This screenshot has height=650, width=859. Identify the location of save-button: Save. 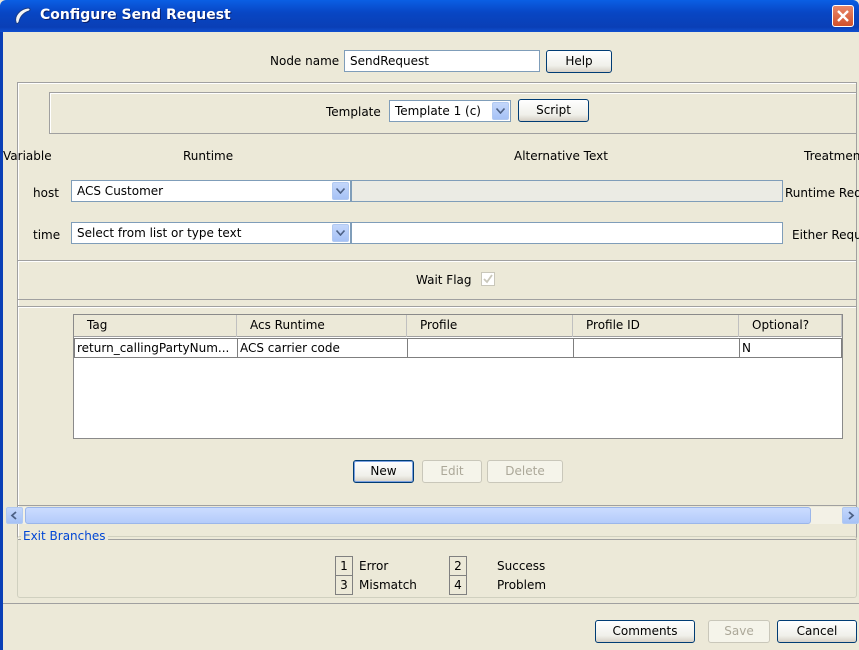
(739, 631).